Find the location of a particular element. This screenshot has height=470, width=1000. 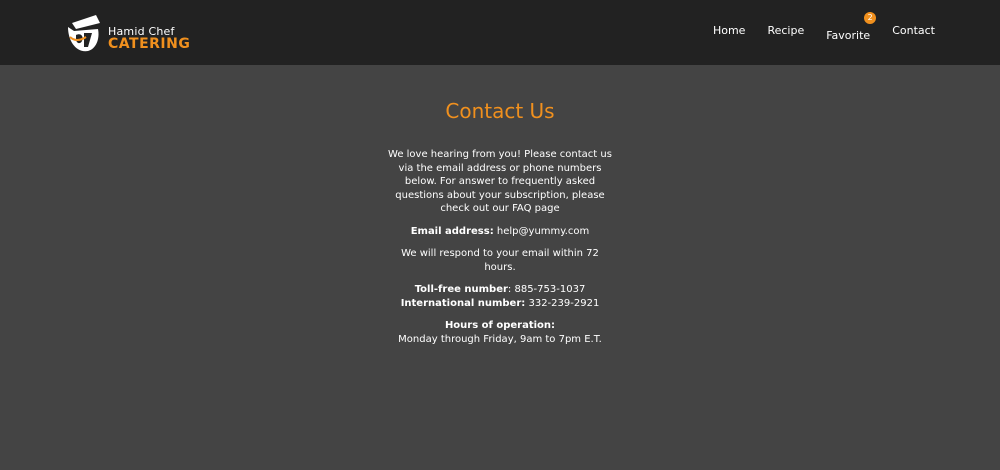

nav-favorite-wrapper: Favorite 2 is located at coordinates (851, 27).